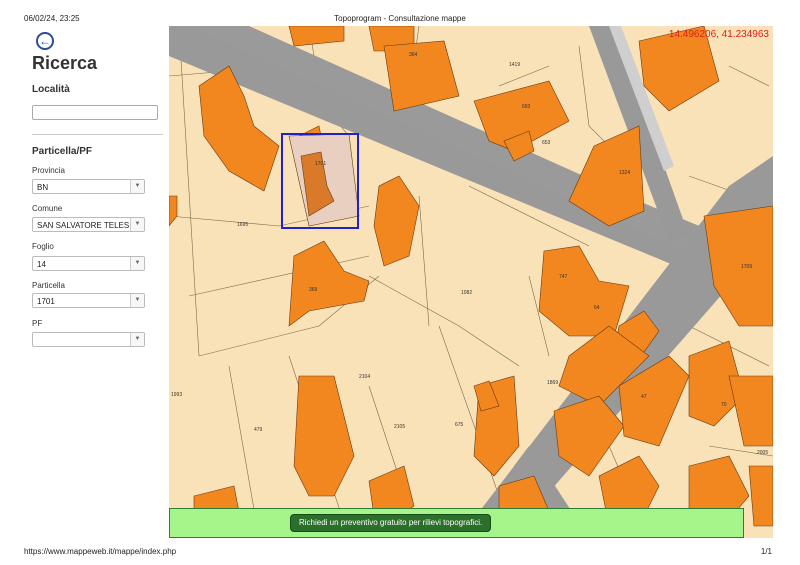 This screenshot has height=565, width=800. I want to click on coordinate-readout: 14.496206, 41.234963, so click(718, 34).